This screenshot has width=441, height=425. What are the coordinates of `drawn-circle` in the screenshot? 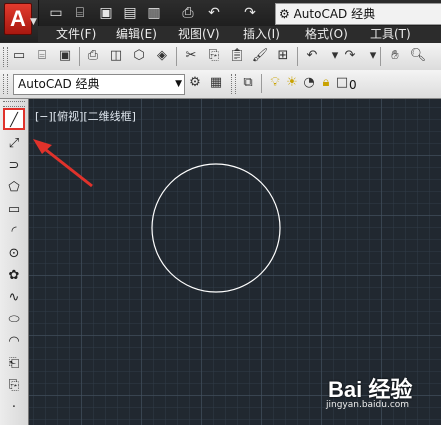 It's located at (216, 228).